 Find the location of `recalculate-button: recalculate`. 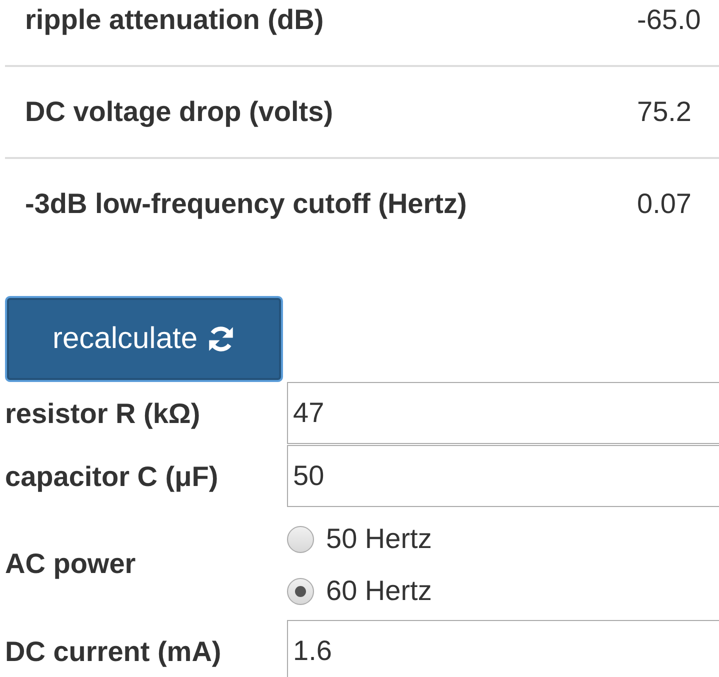

recalculate-button: recalculate is located at coordinates (144, 339).